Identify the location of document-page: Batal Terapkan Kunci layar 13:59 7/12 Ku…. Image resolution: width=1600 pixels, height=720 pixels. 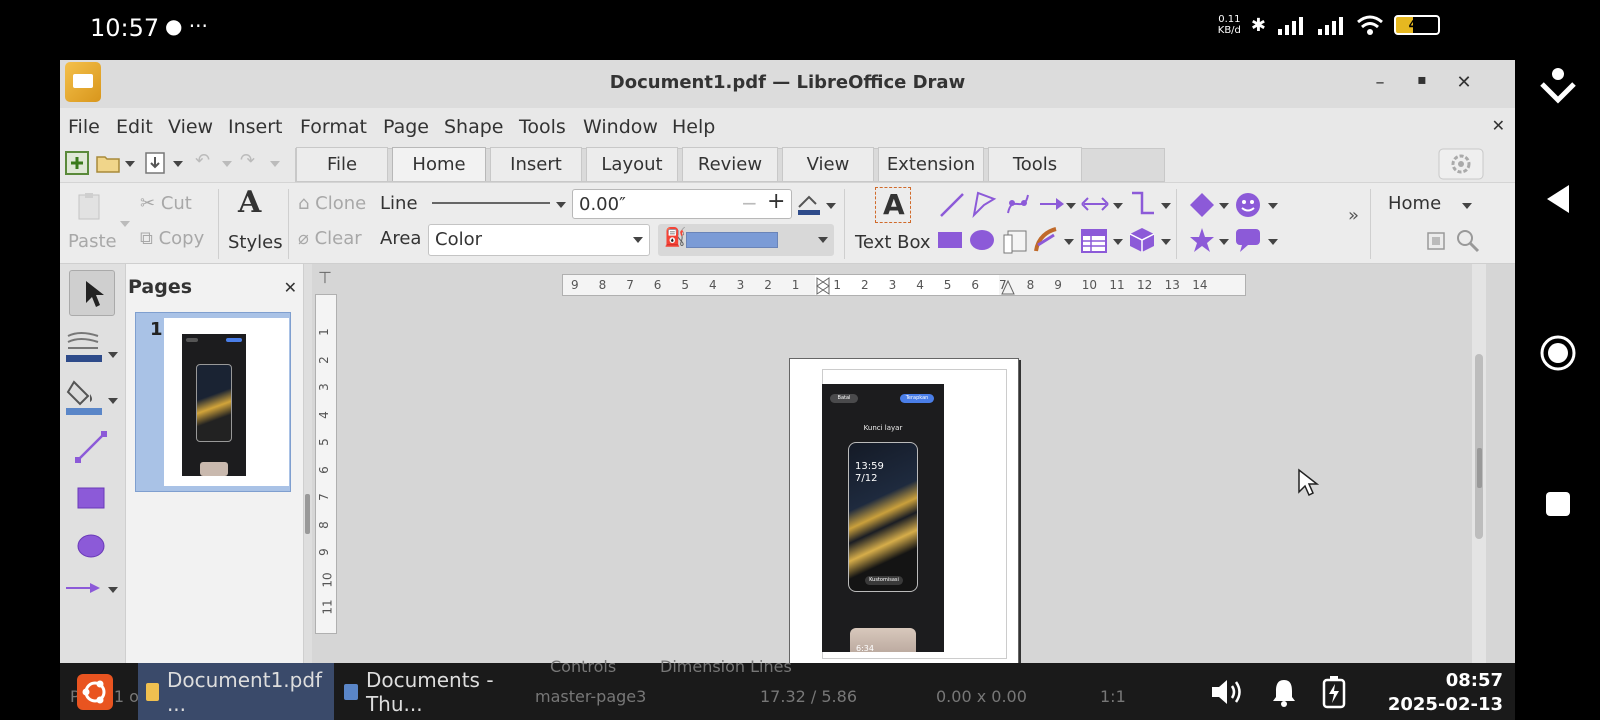
(904, 519).